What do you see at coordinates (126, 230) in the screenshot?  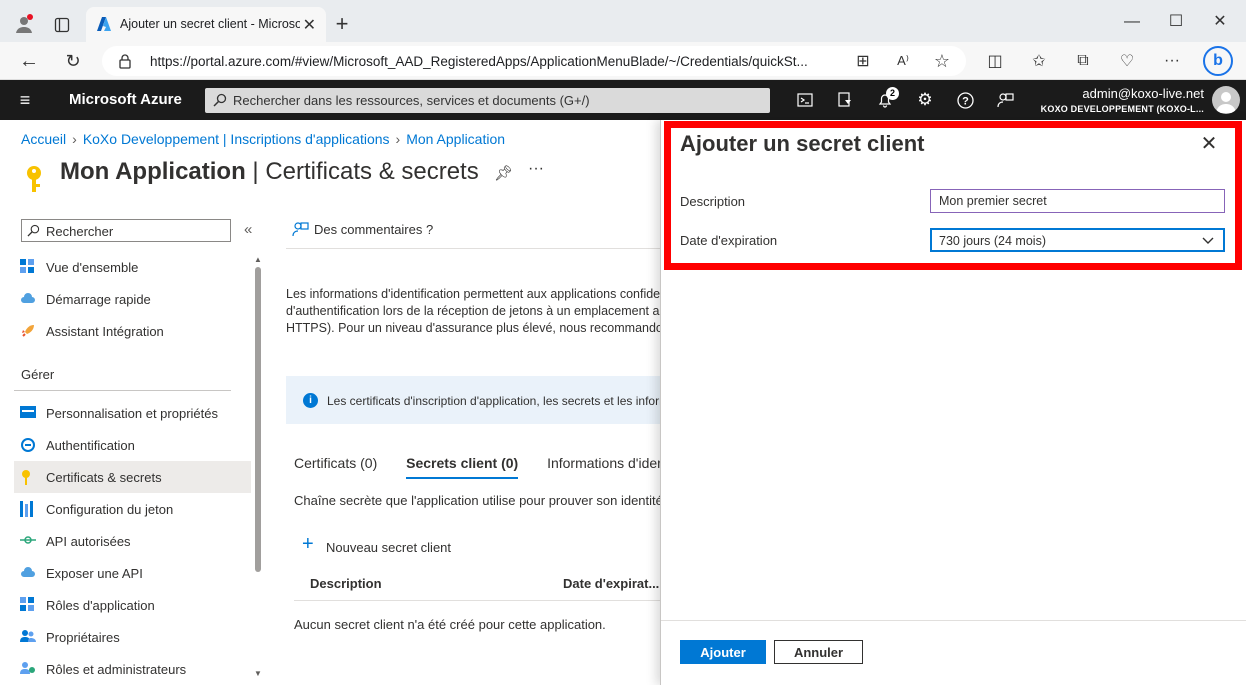 I see `sidebar-search-input: Rechercher` at bounding box center [126, 230].